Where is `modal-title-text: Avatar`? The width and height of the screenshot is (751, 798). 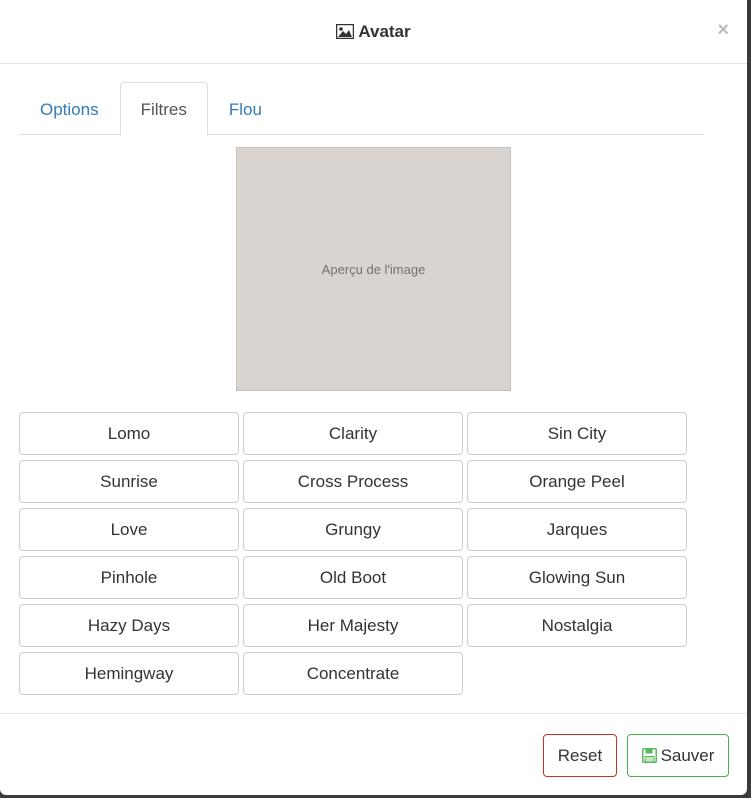
modal-title-text: Avatar is located at coordinates (384, 31).